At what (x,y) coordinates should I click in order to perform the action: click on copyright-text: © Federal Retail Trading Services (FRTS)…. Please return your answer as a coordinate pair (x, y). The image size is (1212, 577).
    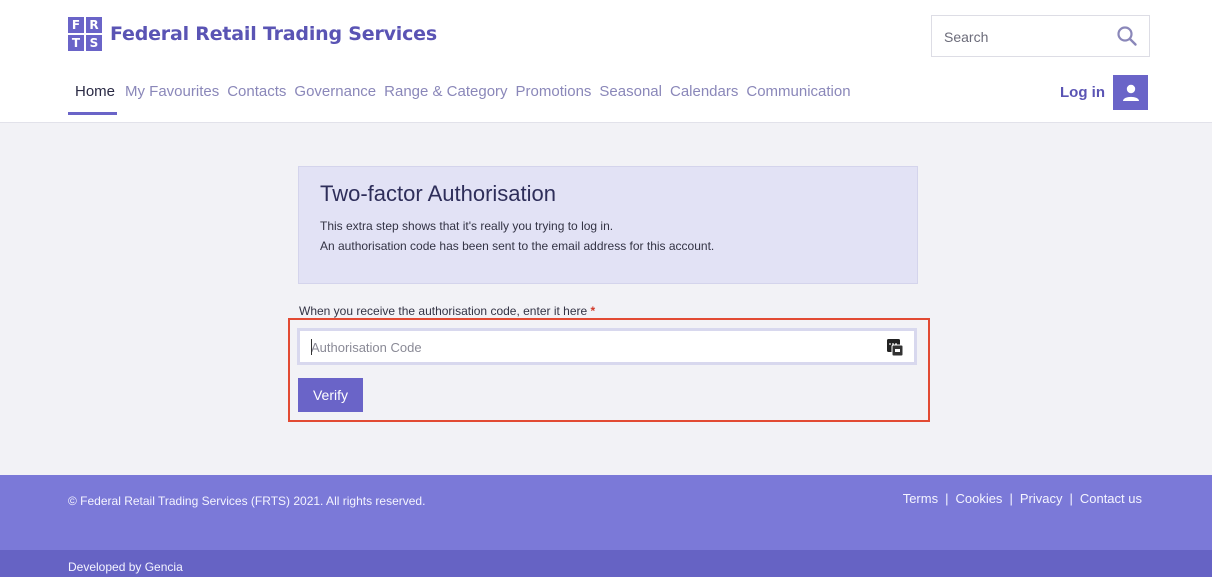
    Looking at the image, I should click on (247, 501).